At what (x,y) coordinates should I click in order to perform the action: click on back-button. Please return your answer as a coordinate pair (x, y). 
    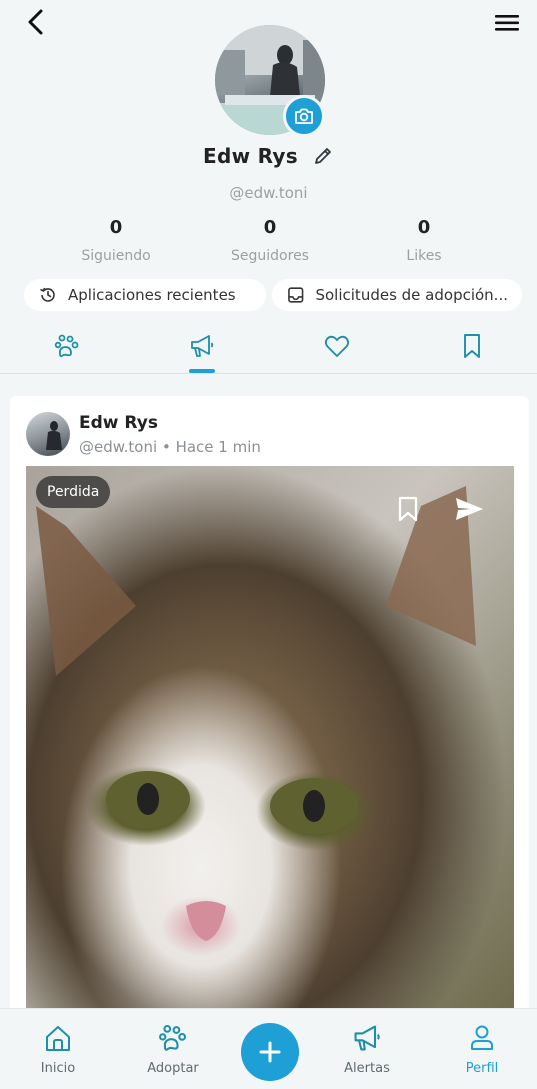
    Looking at the image, I should click on (37, 23).